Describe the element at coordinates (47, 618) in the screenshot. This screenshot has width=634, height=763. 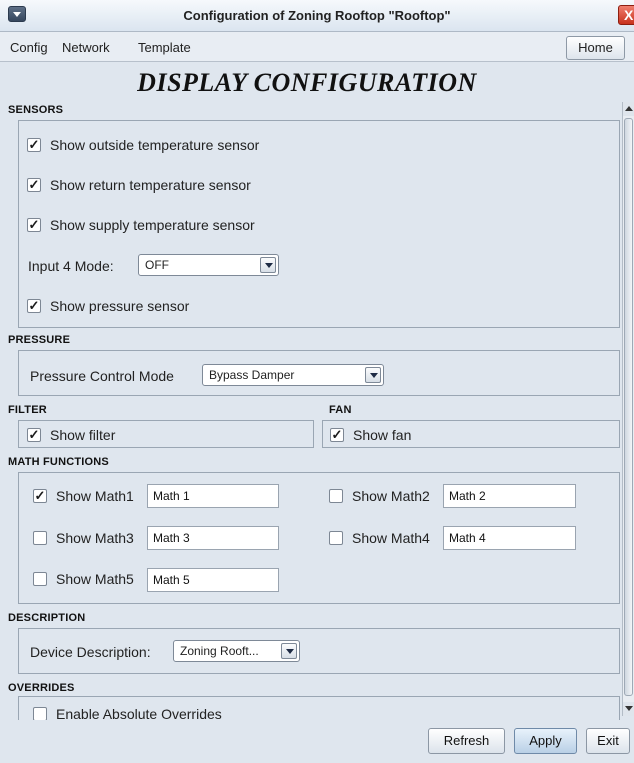
I see `section-label-description: DESCRIPTION` at that location.